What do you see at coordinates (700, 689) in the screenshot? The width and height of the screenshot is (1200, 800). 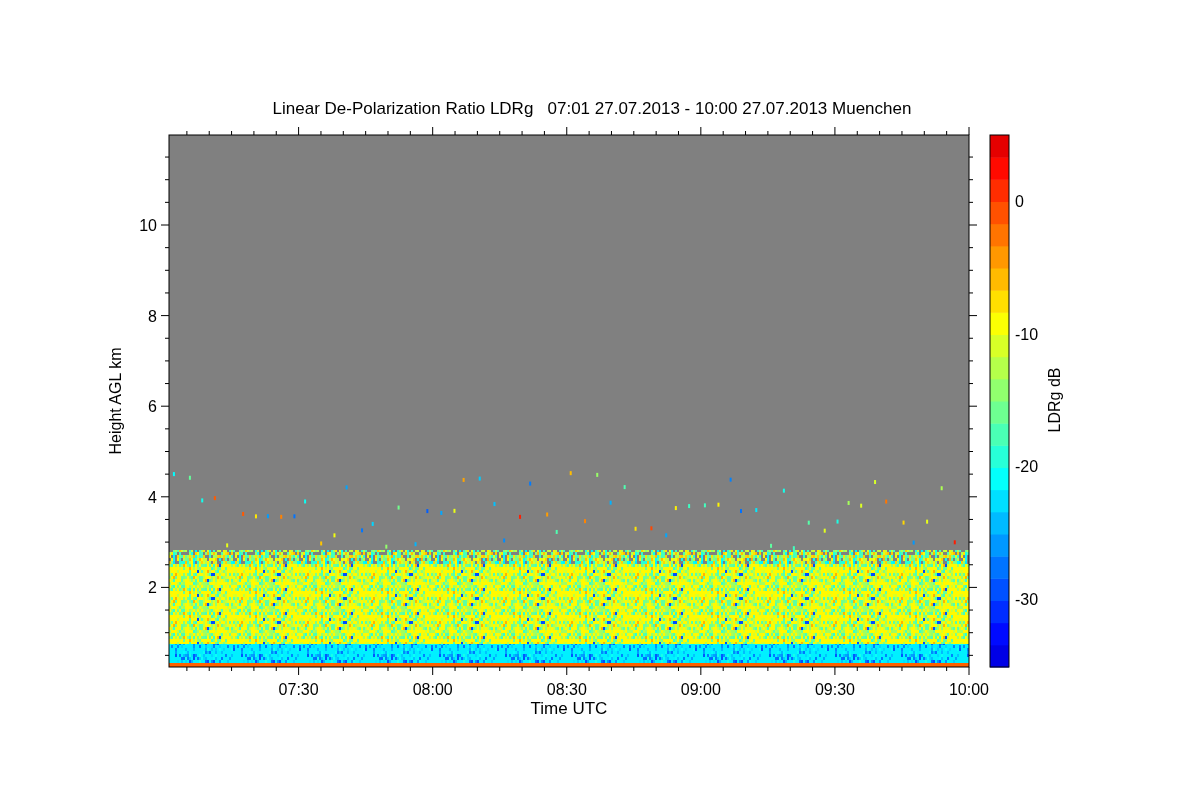 I see `x-tick-label: 09:00` at bounding box center [700, 689].